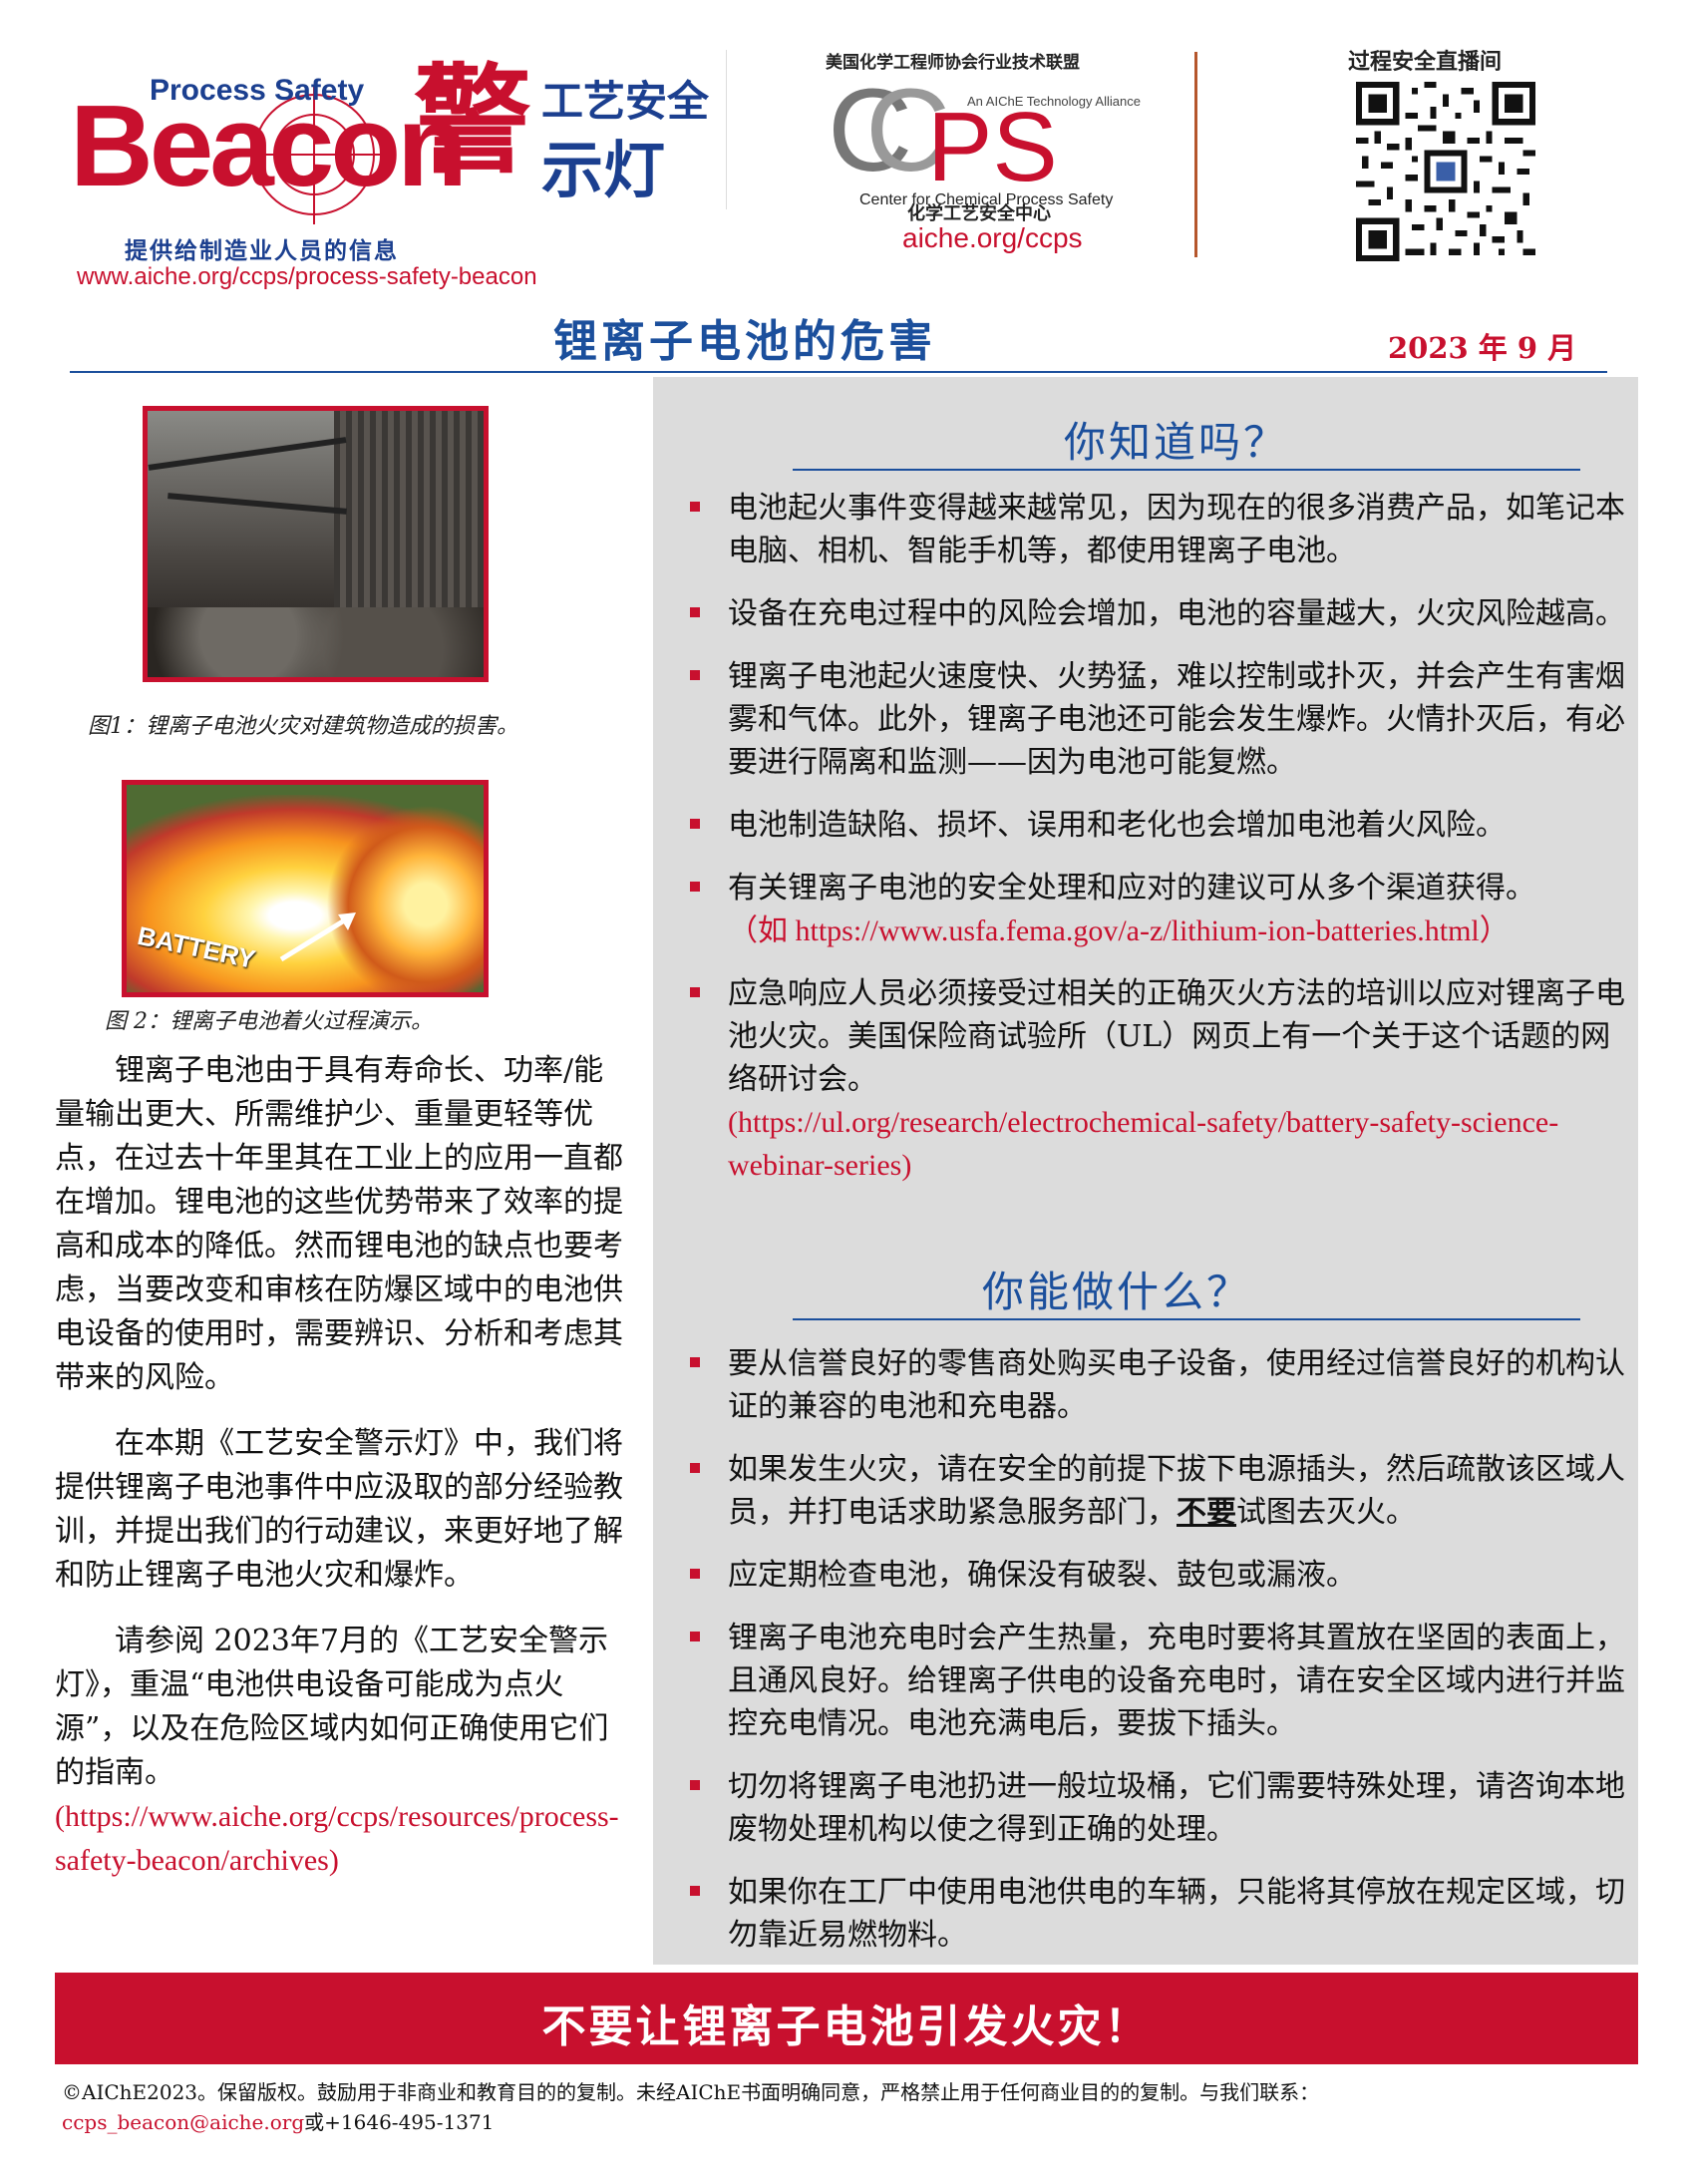 This screenshot has height=2184, width=1687. What do you see at coordinates (307, 277) in the screenshot?
I see `beacon-url-link: www.aiche.org/ccps/process-safety-beacon` at bounding box center [307, 277].